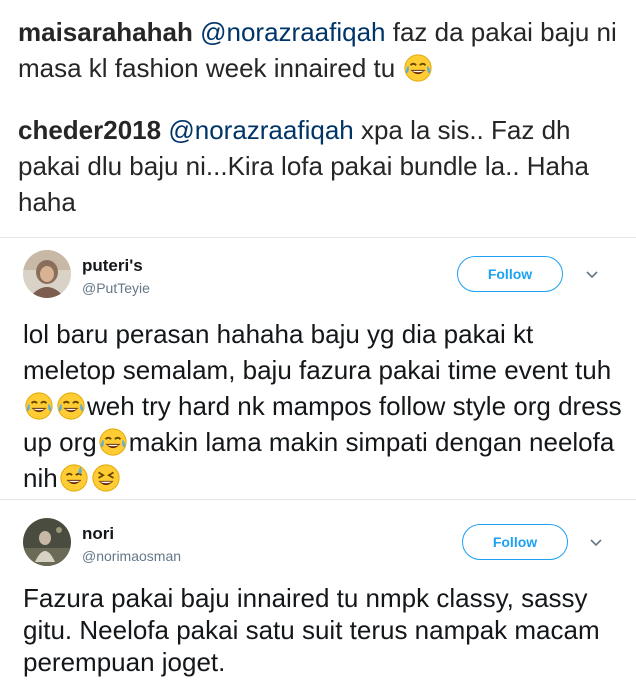  I want to click on sweat-smile-emoji, so click(74, 478).